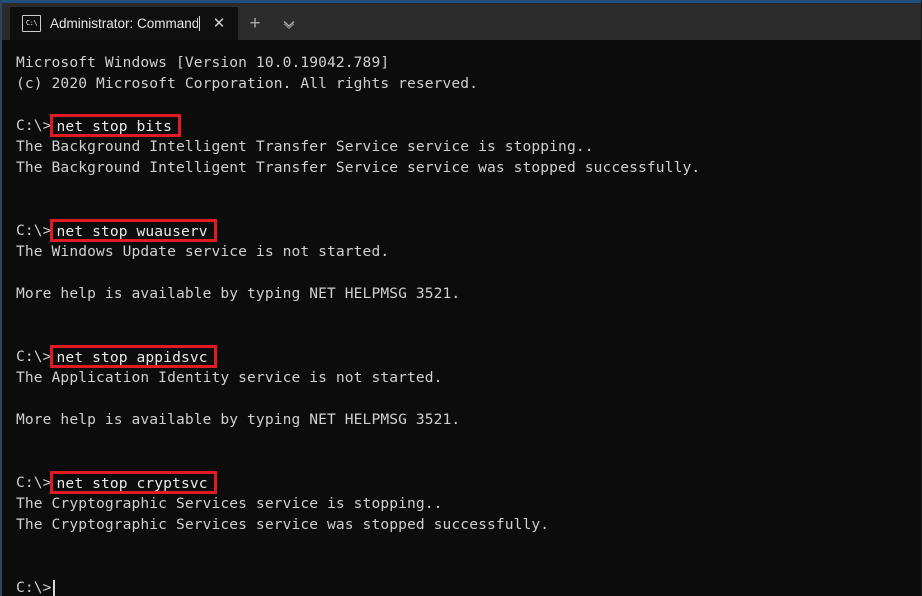 The height and width of the screenshot is (596, 922). What do you see at coordinates (219, 24) in the screenshot?
I see `close-icon: ✕` at bounding box center [219, 24].